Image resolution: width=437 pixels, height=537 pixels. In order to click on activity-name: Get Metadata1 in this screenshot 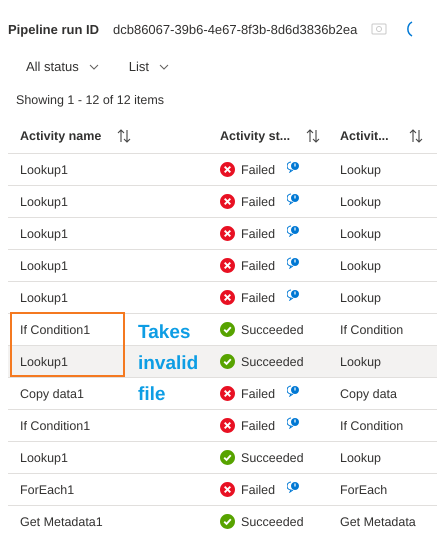, I will do `click(61, 521)`.